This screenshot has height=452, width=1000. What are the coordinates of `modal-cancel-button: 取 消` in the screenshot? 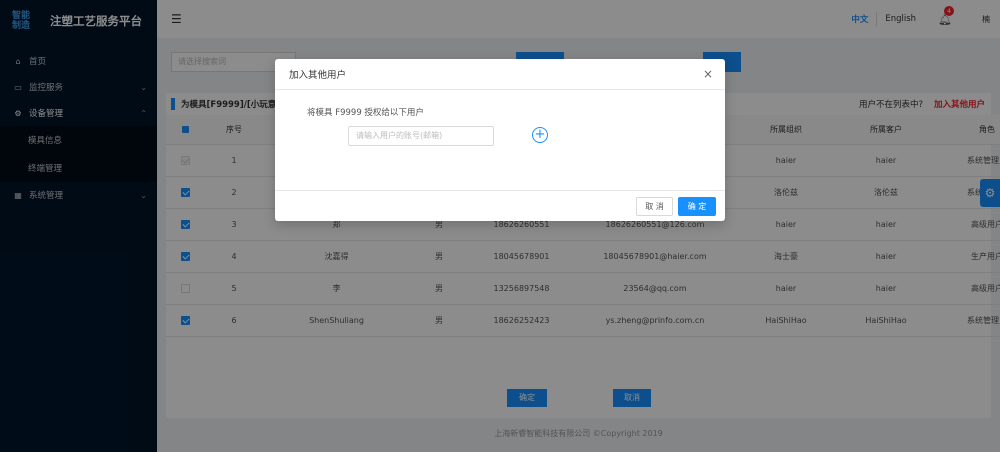 It's located at (654, 206).